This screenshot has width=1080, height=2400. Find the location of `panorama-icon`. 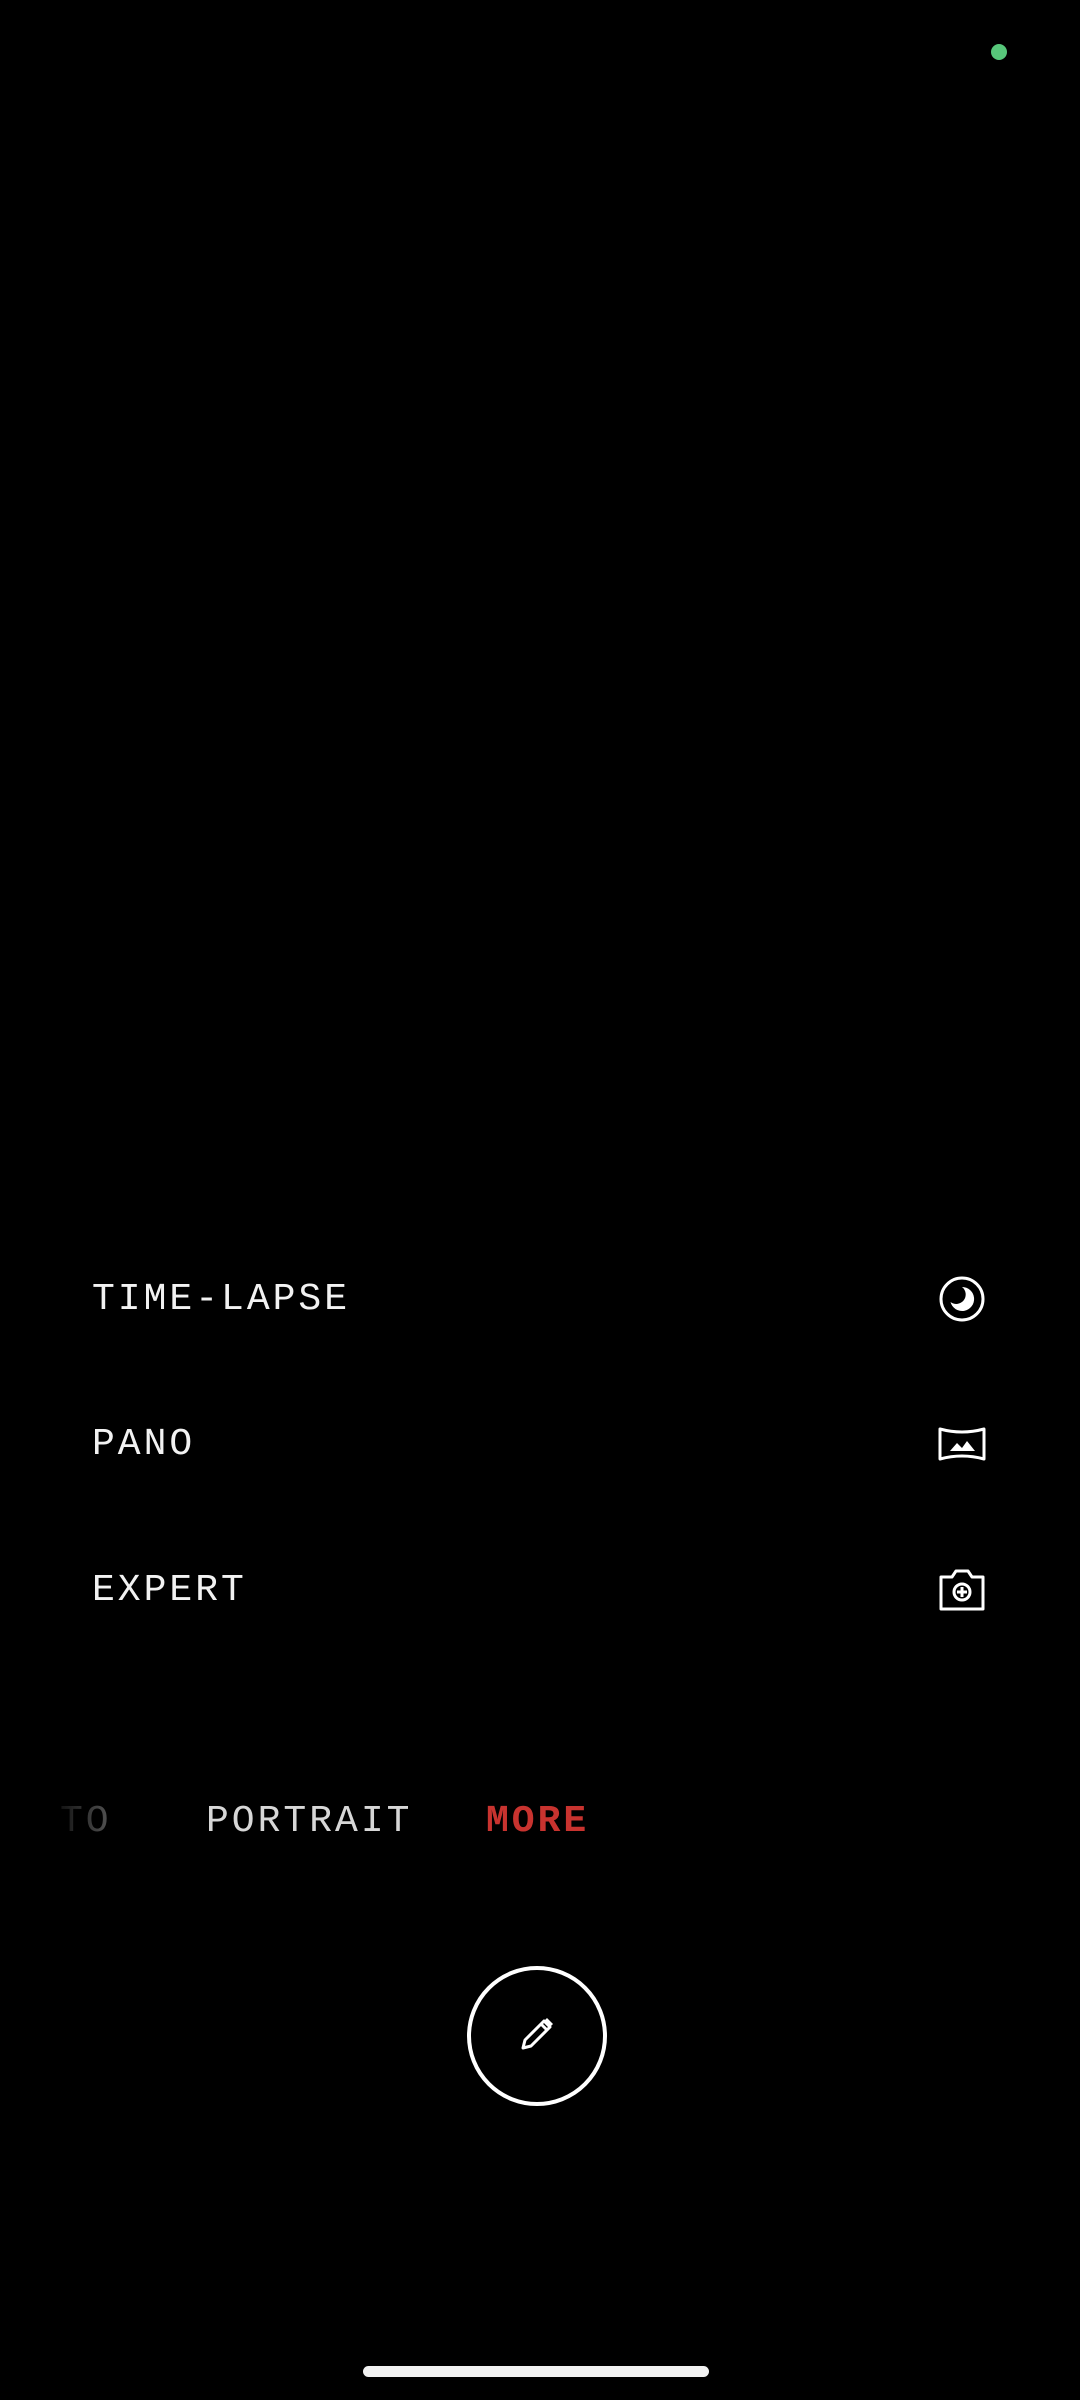

panorama-icon is located at coordinates (962, 1444).